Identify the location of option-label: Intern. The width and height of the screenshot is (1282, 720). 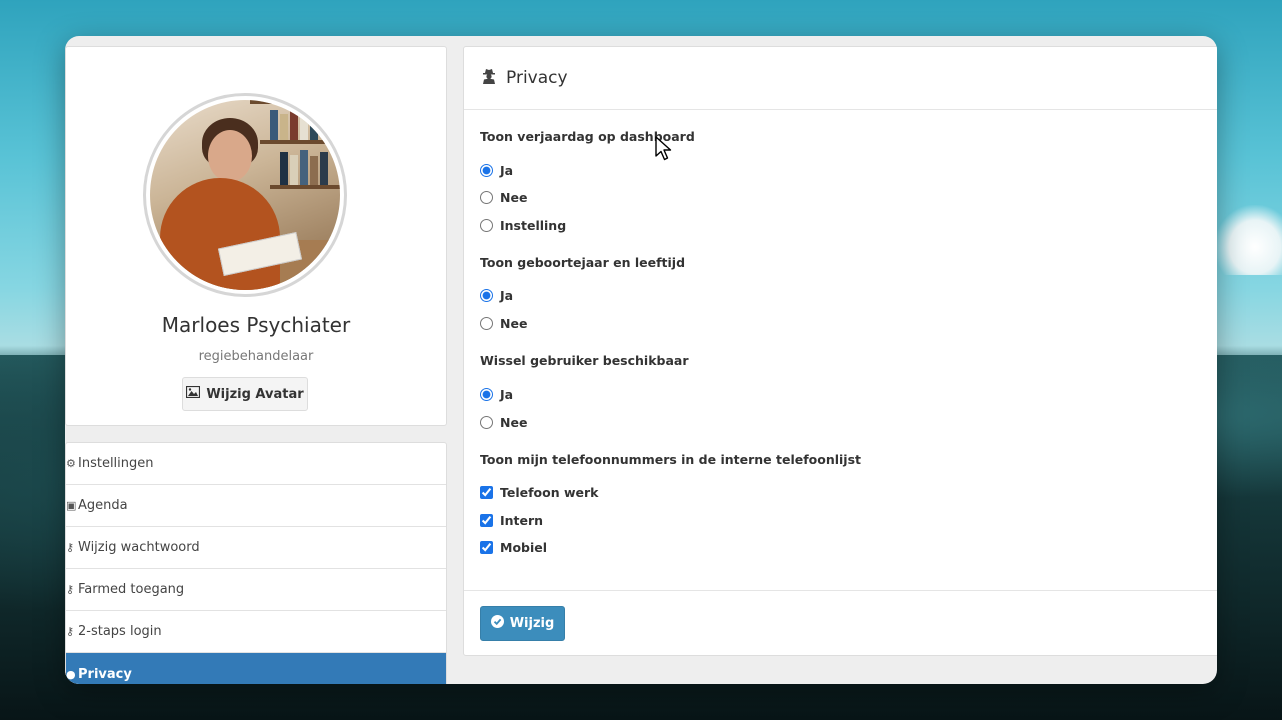
(522, 520).